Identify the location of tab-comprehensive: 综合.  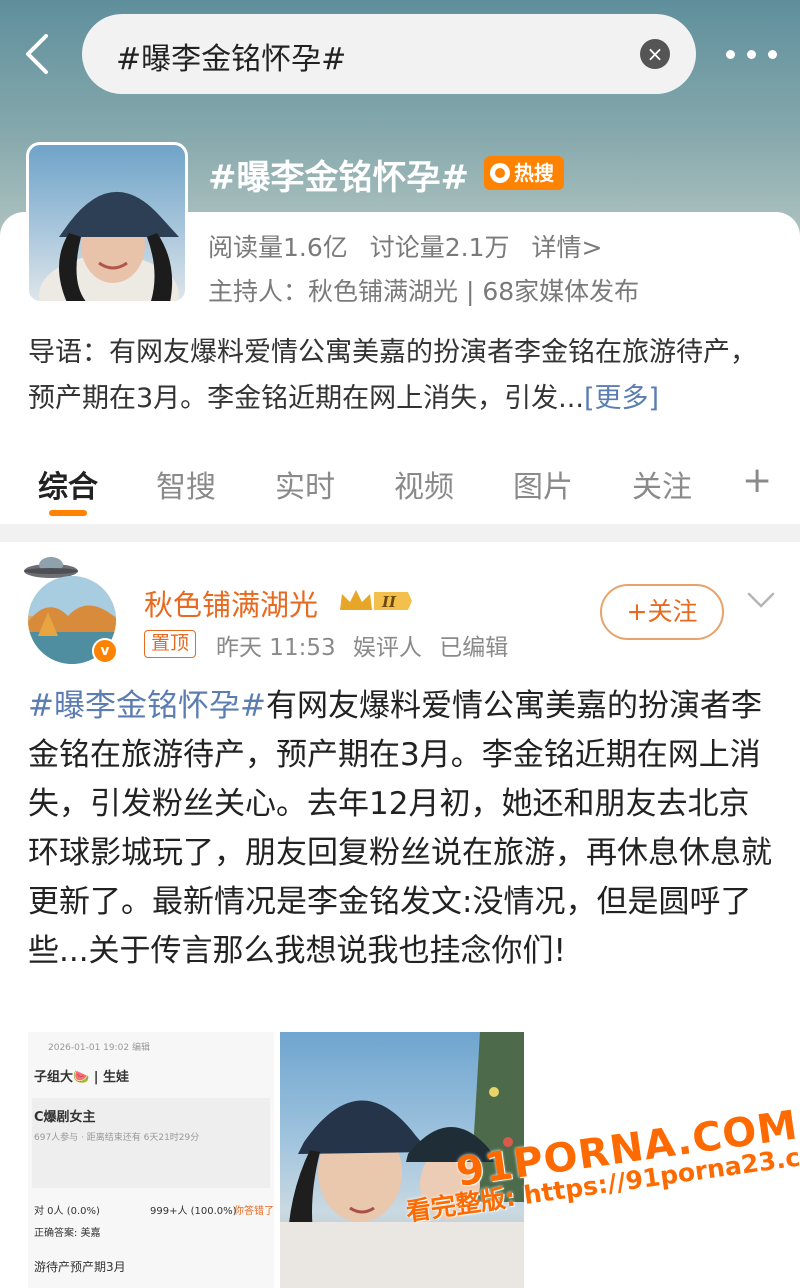
(68, 484).